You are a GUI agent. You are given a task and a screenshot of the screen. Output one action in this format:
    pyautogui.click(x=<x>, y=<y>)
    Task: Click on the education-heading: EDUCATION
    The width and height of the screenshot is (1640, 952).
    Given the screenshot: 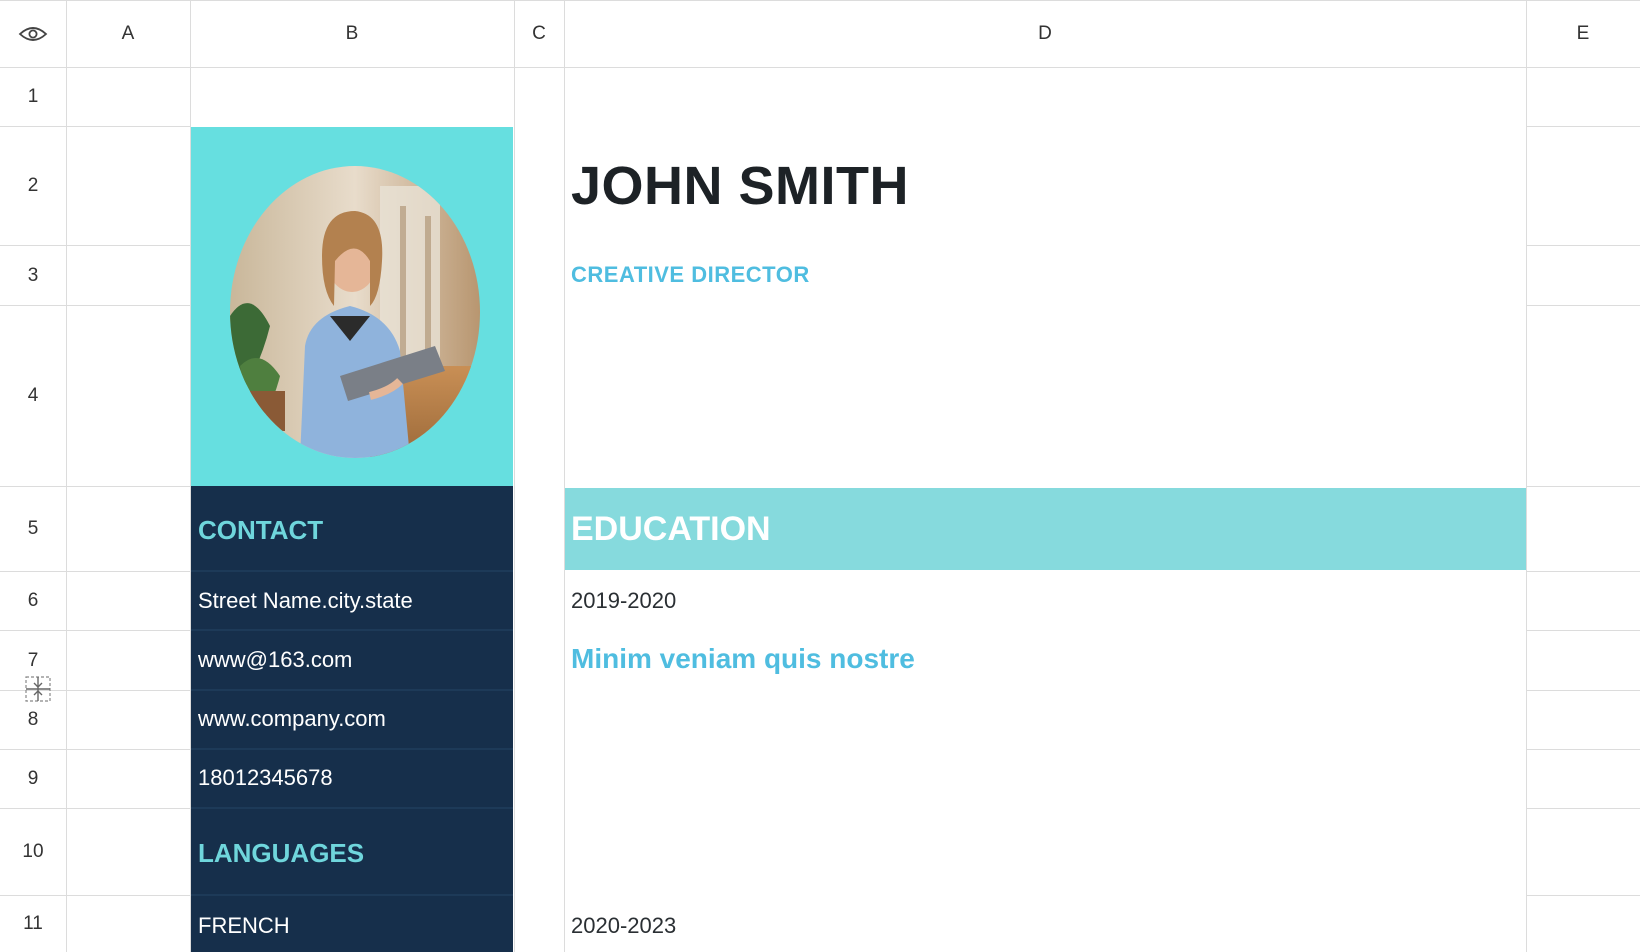 What is the action you would take?
    pyautogui.click(x=671, y=529)
    